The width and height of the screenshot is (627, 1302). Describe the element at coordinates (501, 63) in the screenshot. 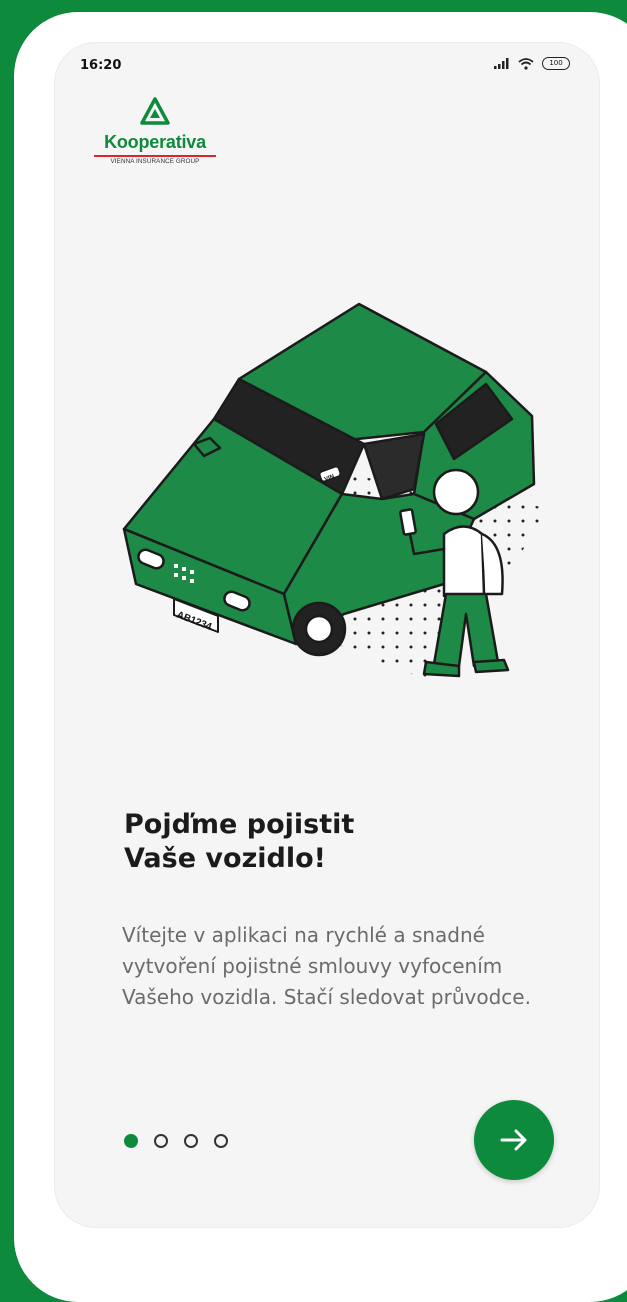

I see `signal-icon` at that location.